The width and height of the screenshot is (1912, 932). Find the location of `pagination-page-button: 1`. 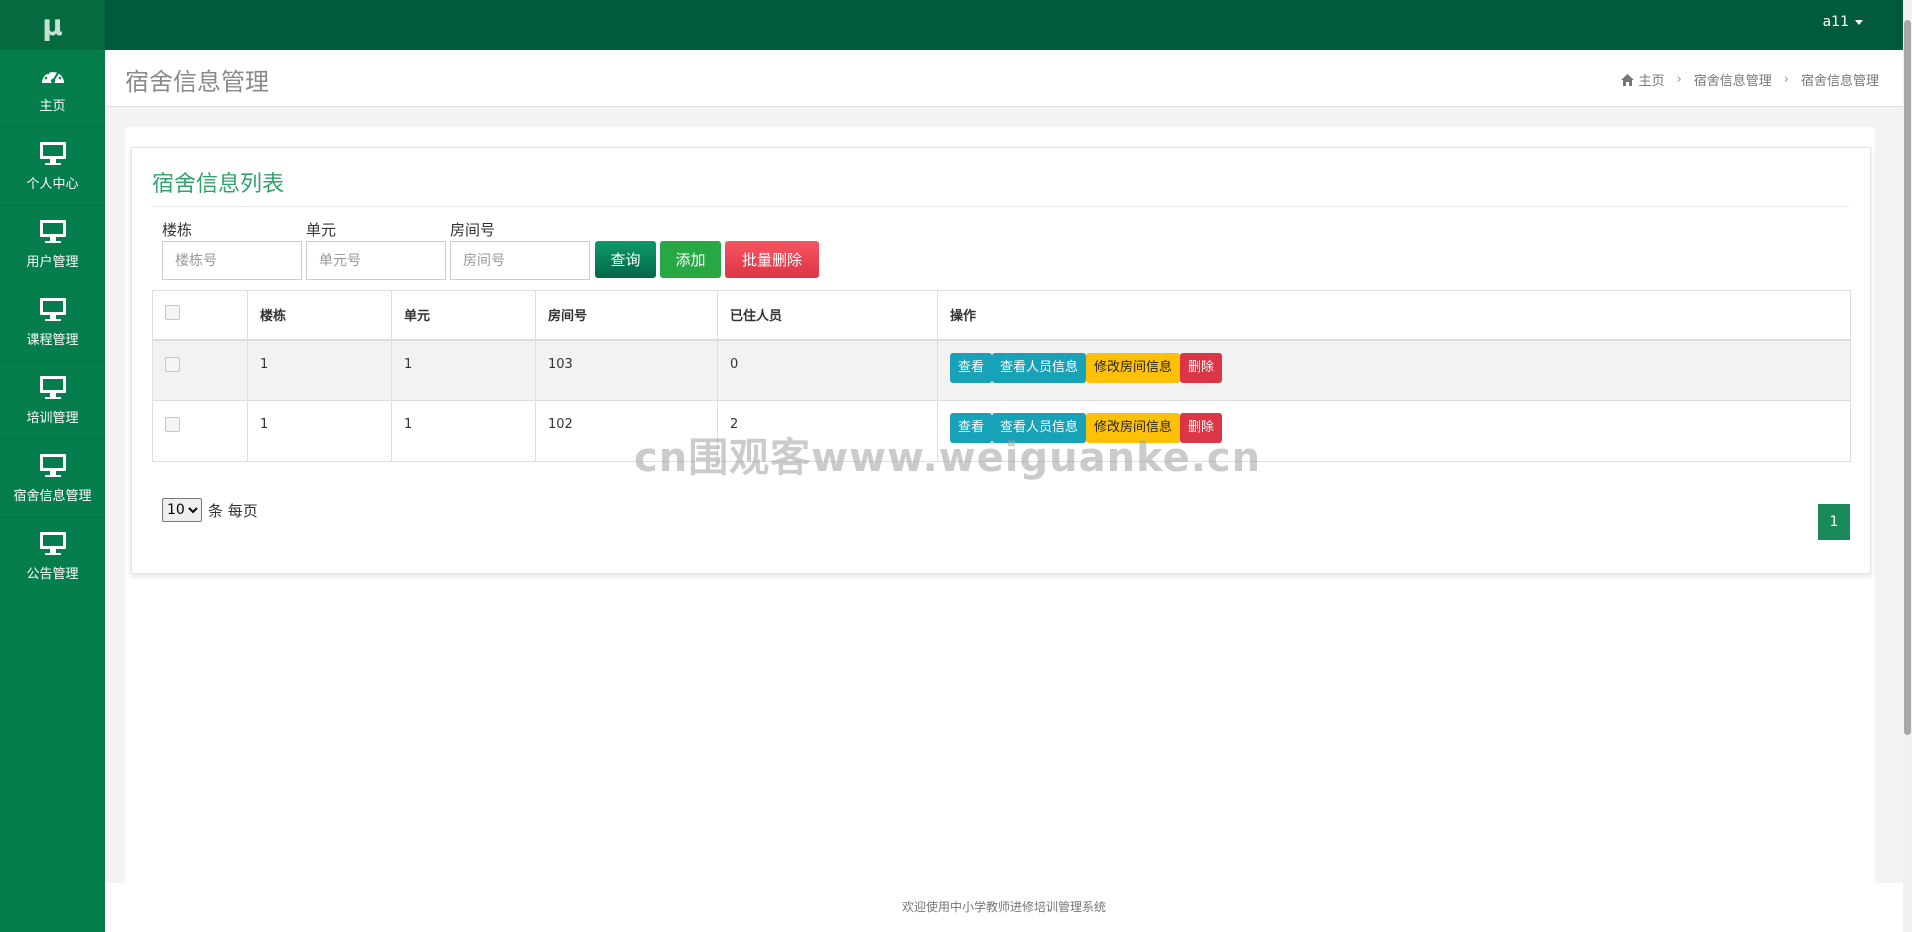

pagination-page-button: 1 is located at coordinates (1834, 522).